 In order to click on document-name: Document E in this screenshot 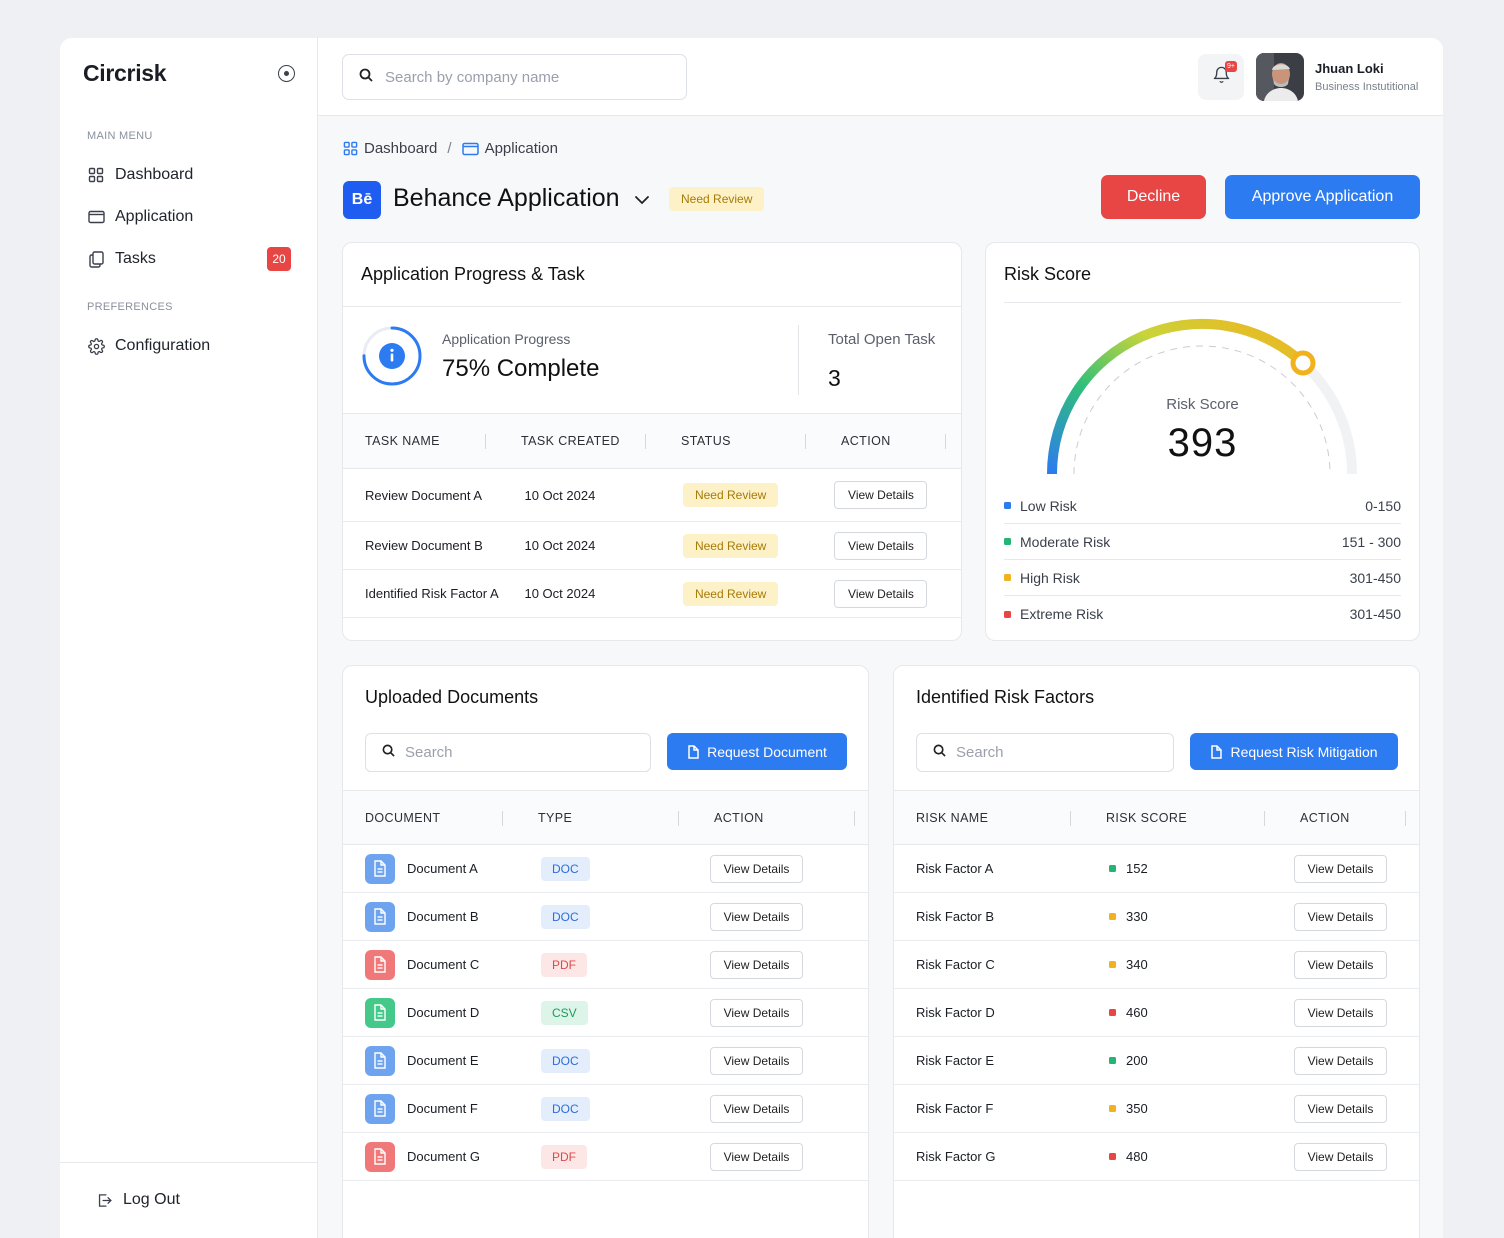, I will do `click(443, 1060)`.